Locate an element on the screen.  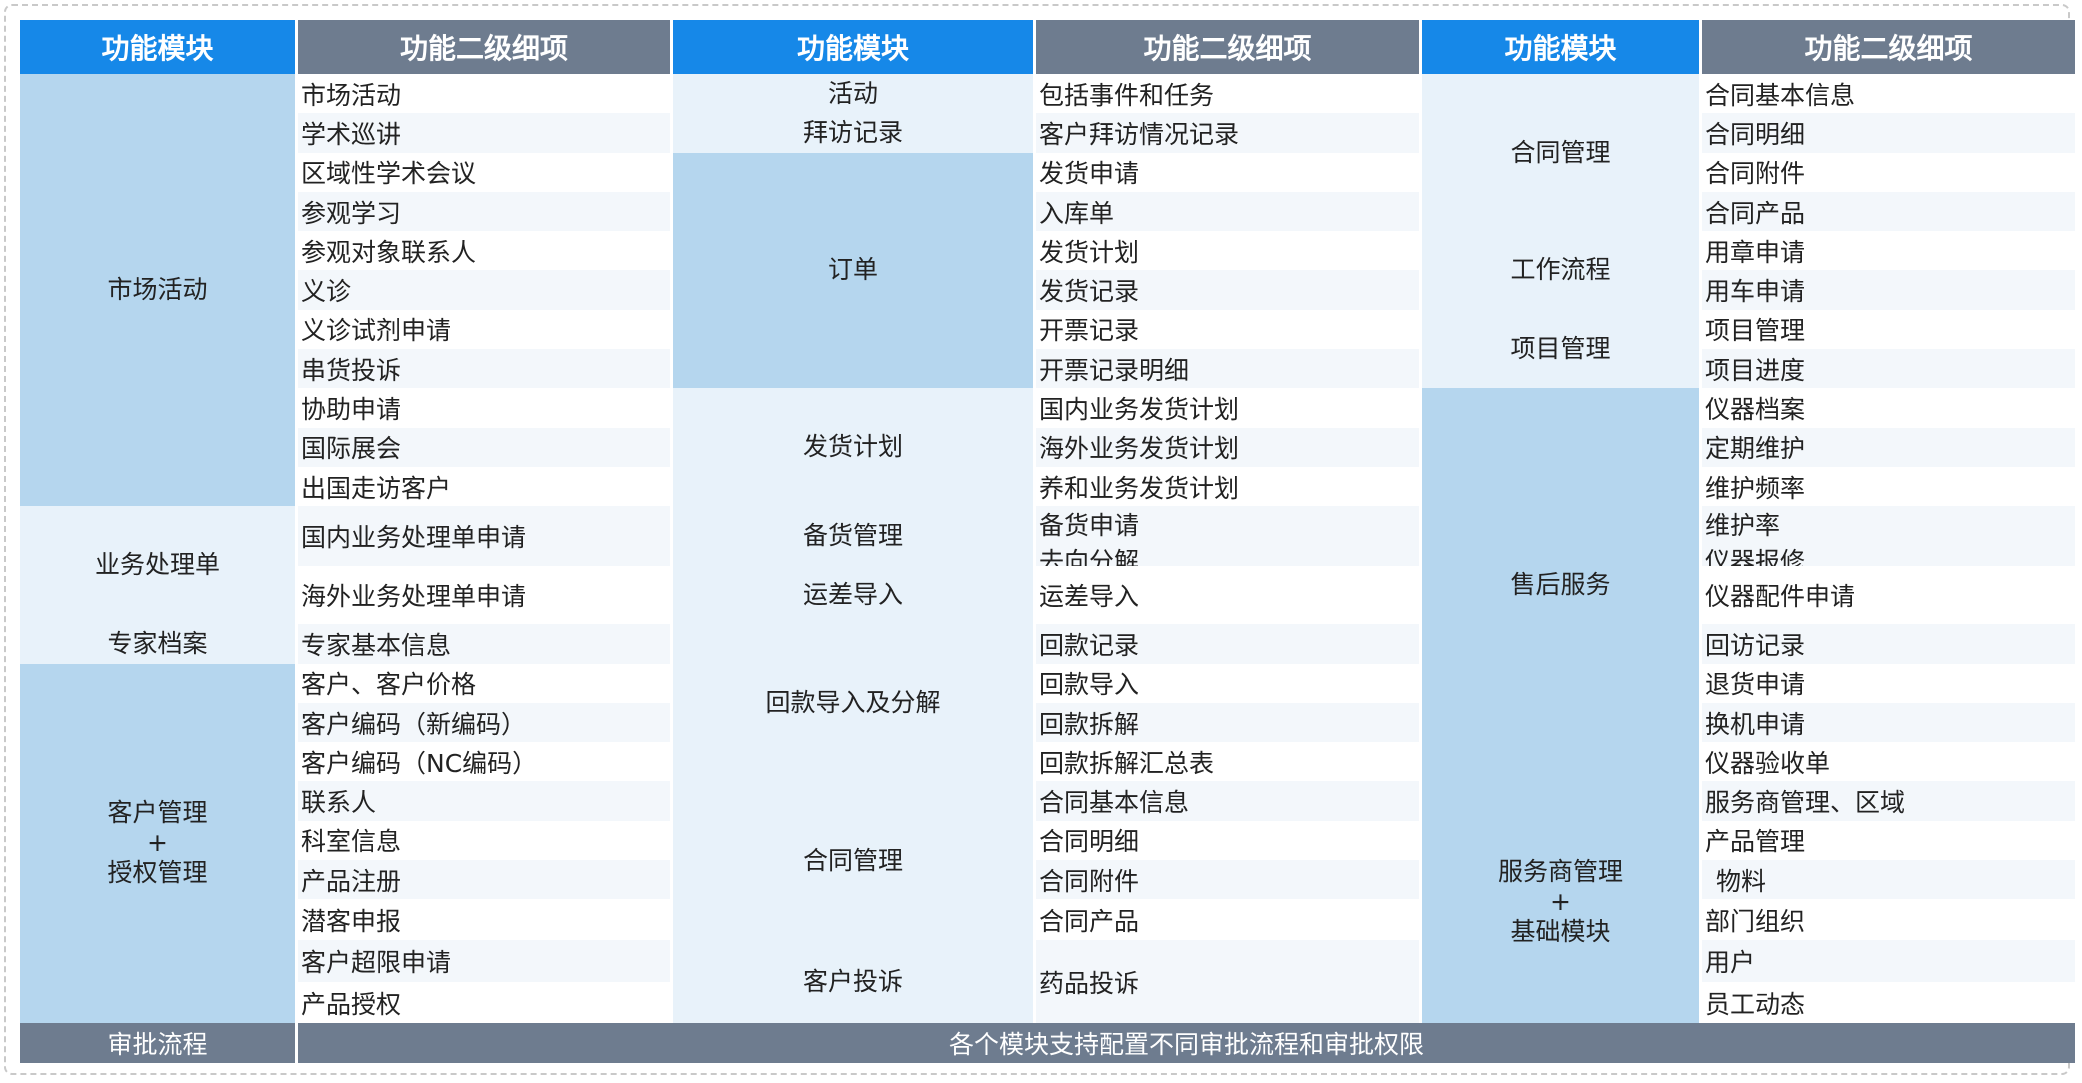
list-item: 海外业务发货计划 is located at coordinates (1227, 447).